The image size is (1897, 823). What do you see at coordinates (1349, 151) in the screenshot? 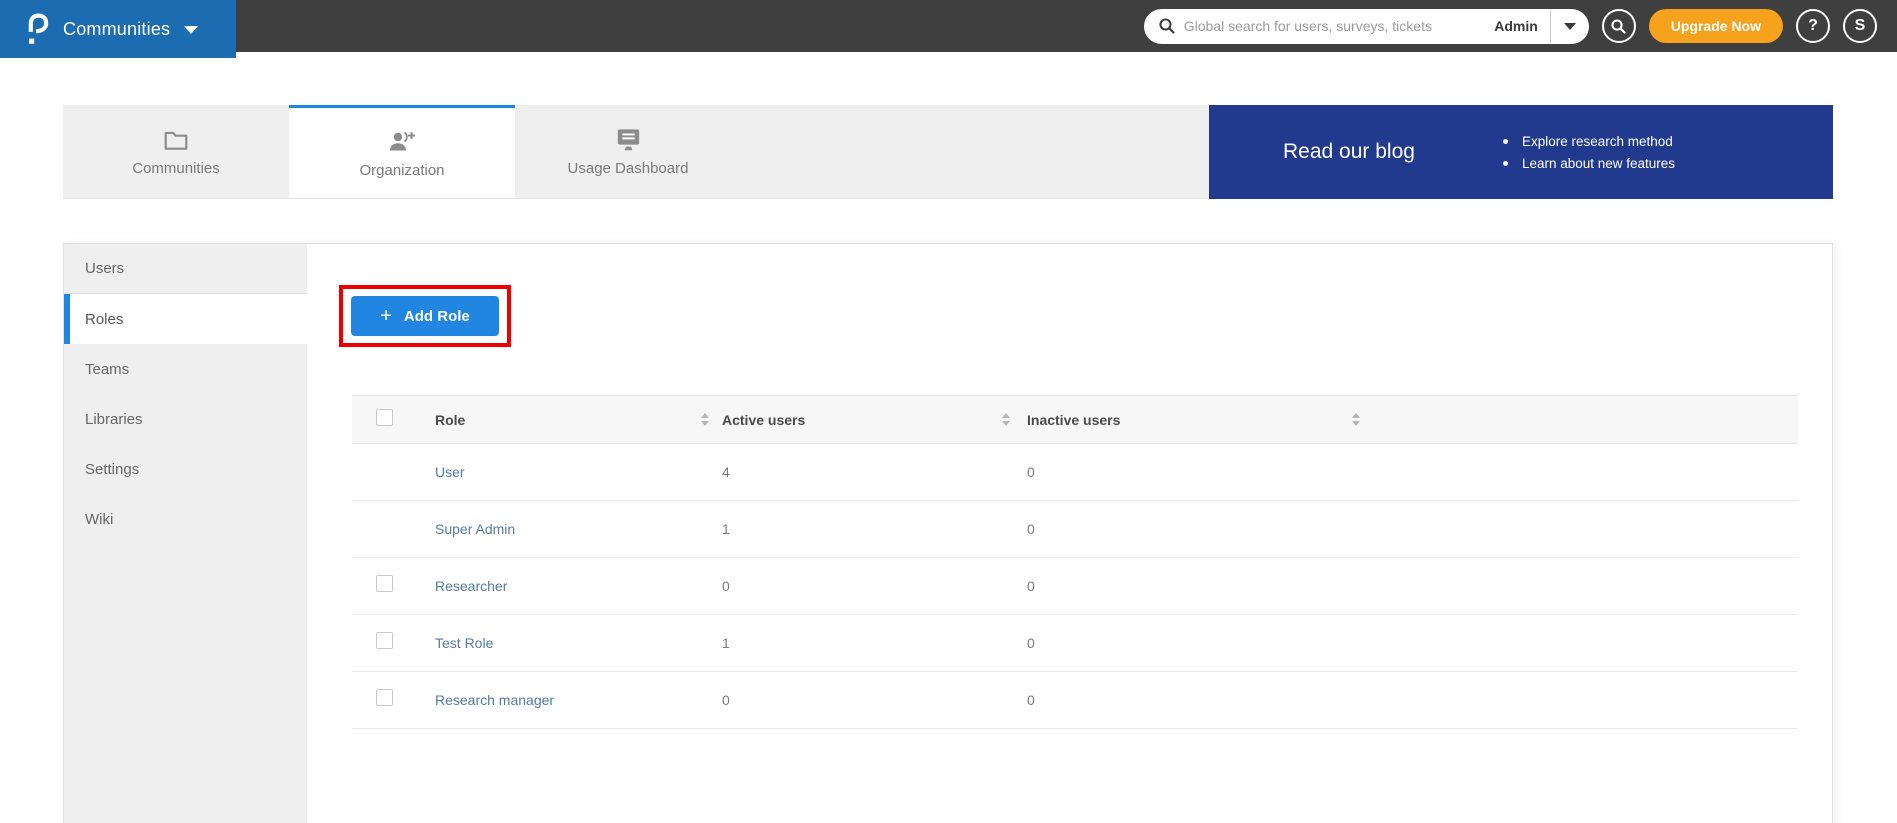
I see `banner-title: Read our blog` at bounding box center [1349, 151].